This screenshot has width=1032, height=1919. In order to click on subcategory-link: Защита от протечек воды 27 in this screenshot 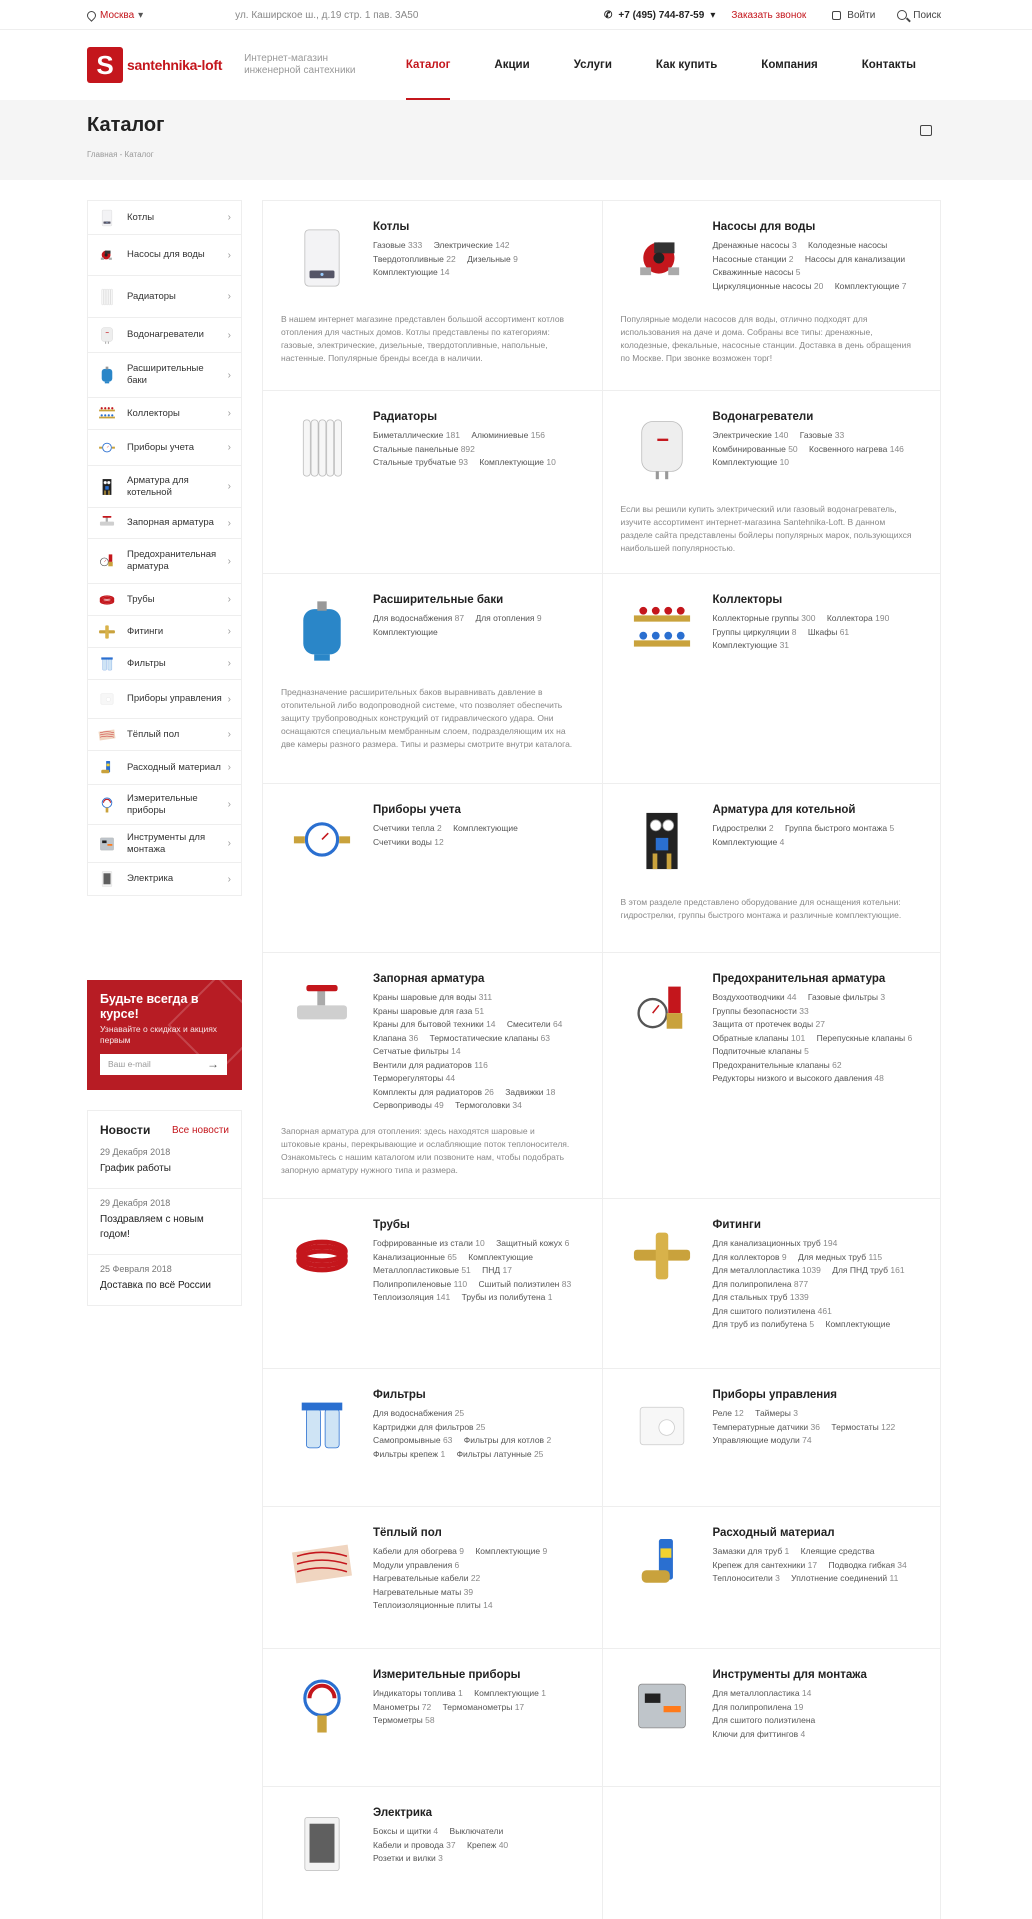, I will do `click(769, 1024)`.